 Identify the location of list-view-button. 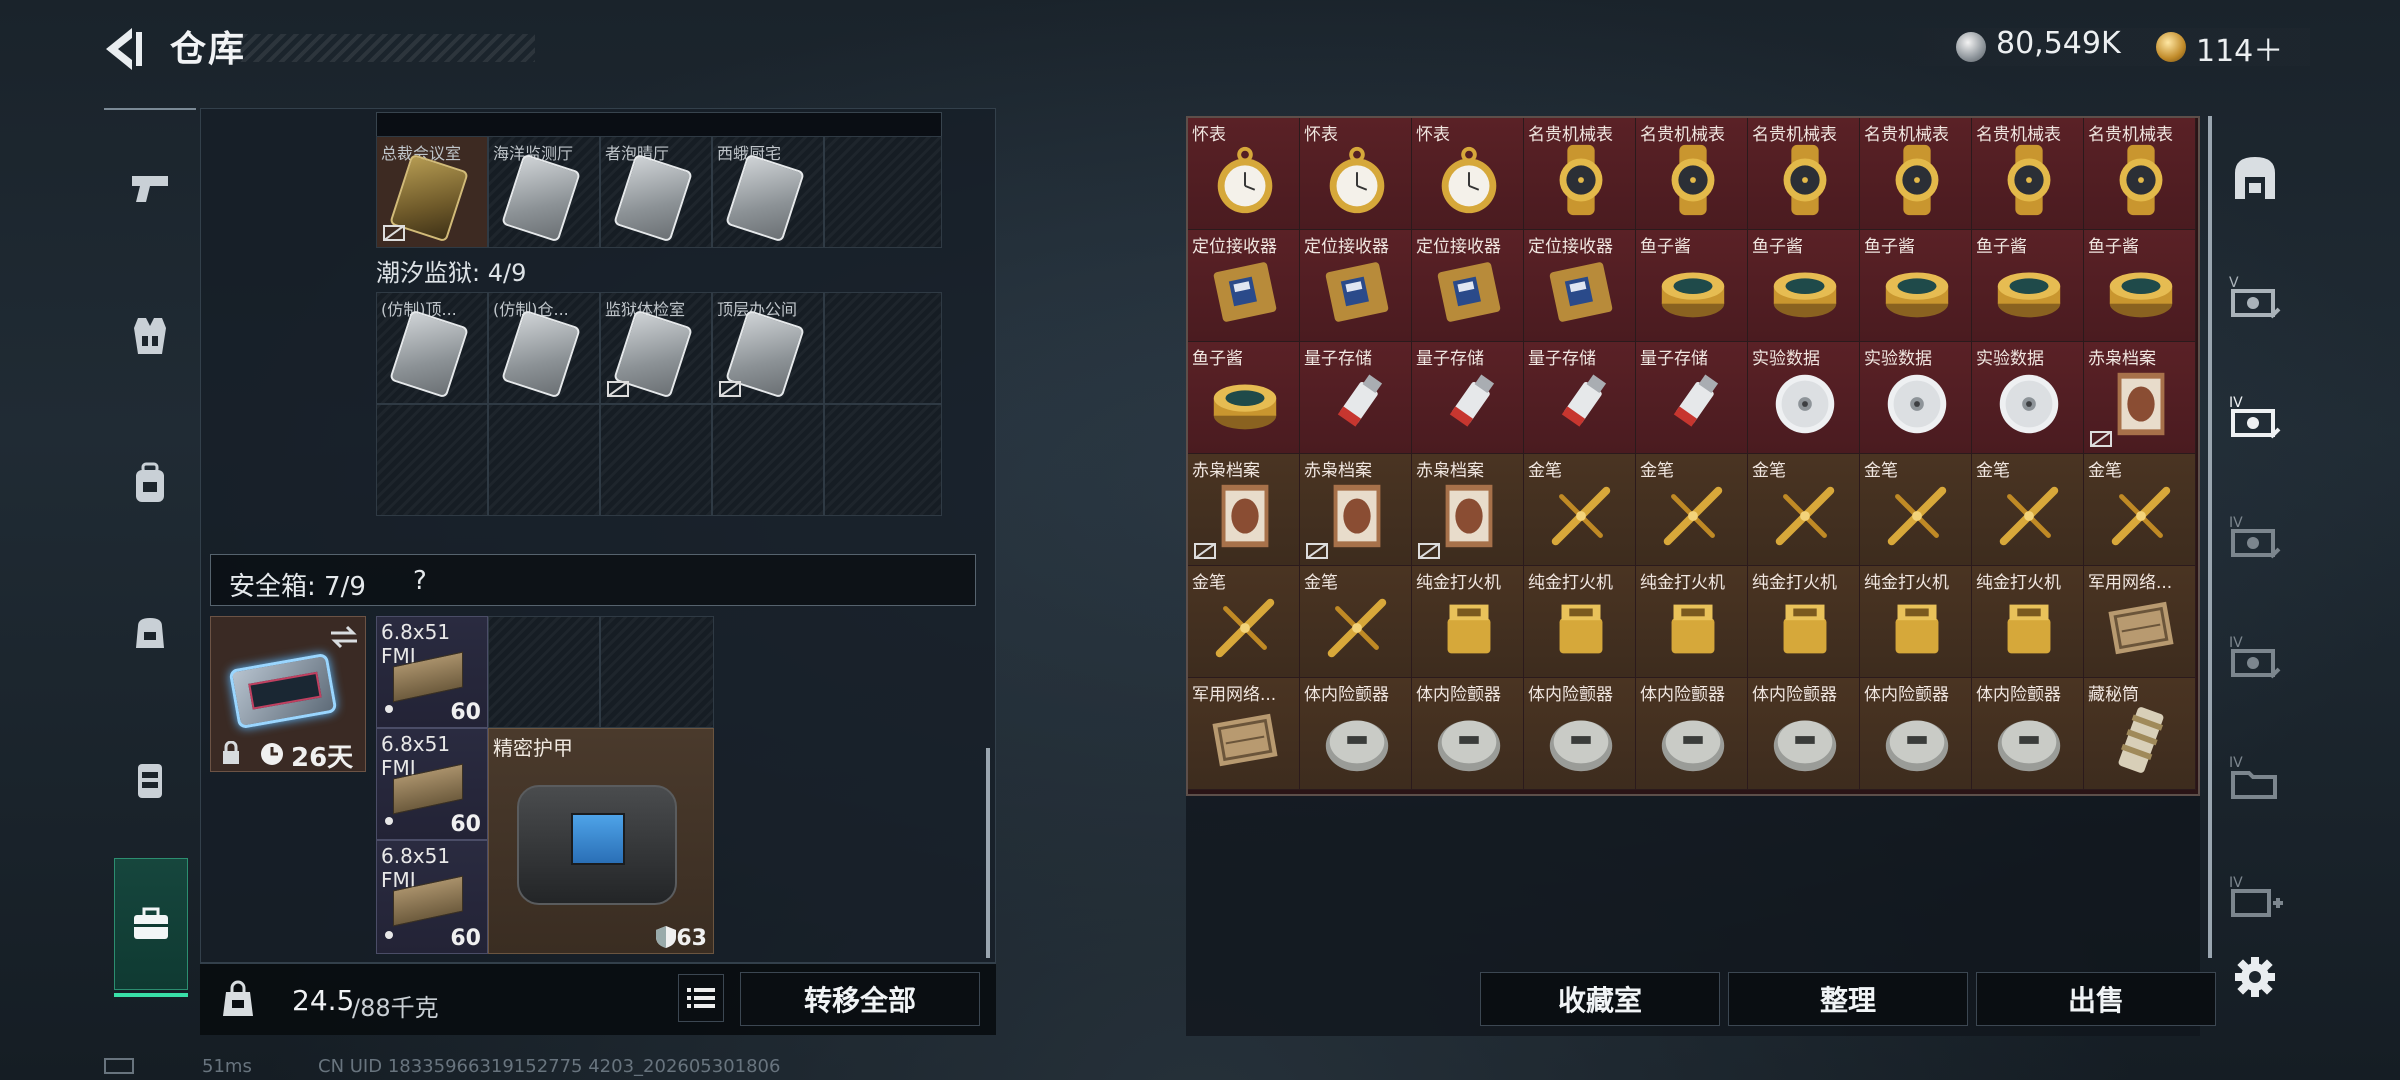
(701, 998).